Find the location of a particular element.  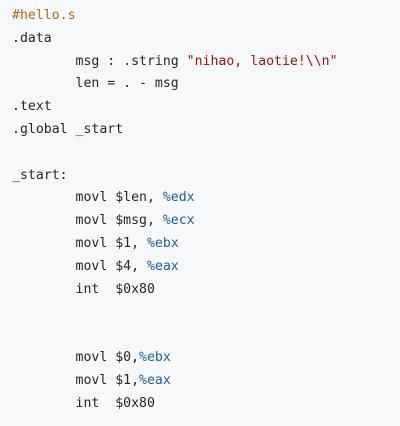

code-line: msg : .string "nihao, laotie!\\n" is located at coordinates (206, 62).